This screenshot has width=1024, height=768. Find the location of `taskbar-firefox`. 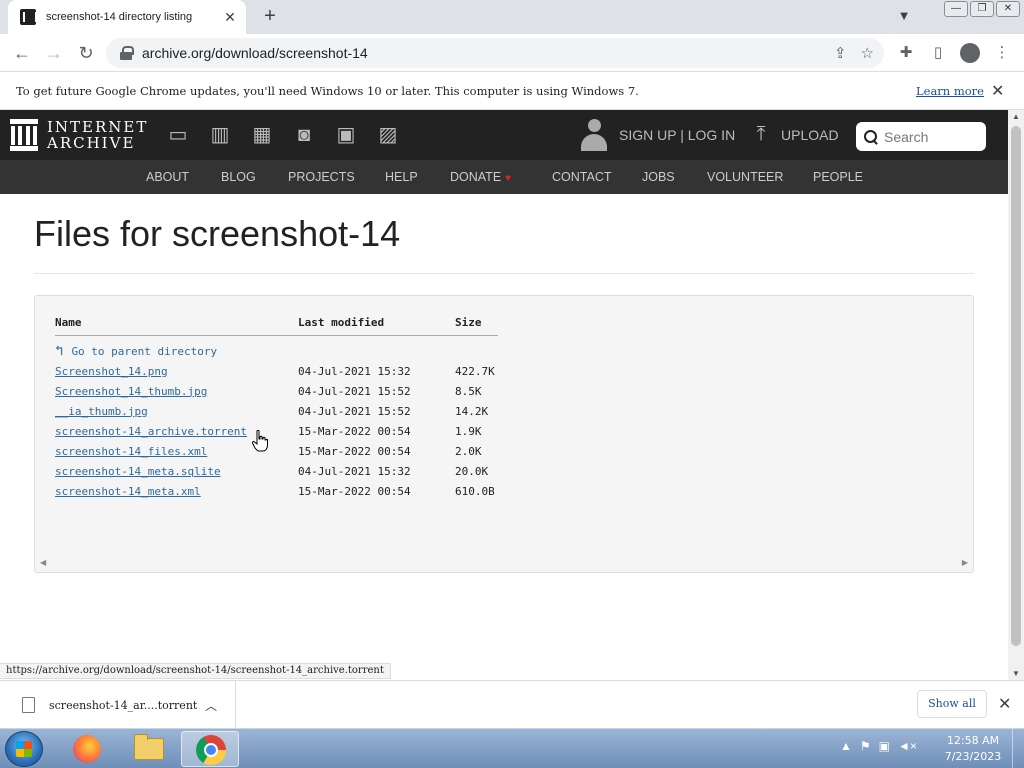

taskbar-firefox is located at coordinates (87, 749).